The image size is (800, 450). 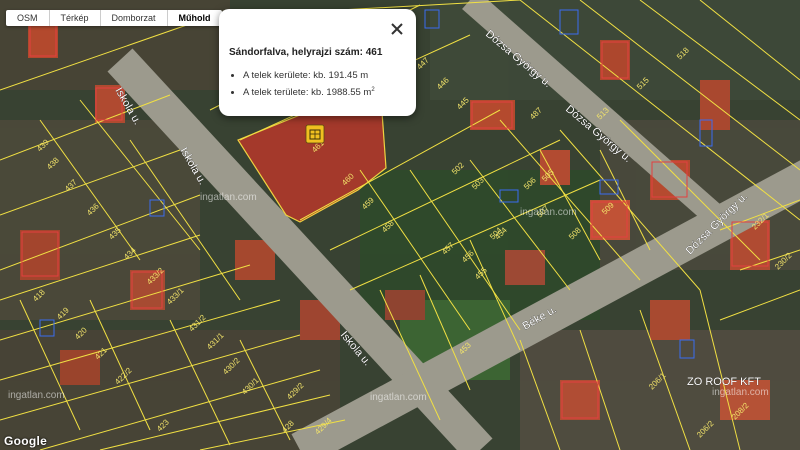 What do you see at coordinates (309, 91) in the screenshot?
I see `parcel-area: A telek területe: kb. 1988.55 m2` at bounding box center [309, 91].